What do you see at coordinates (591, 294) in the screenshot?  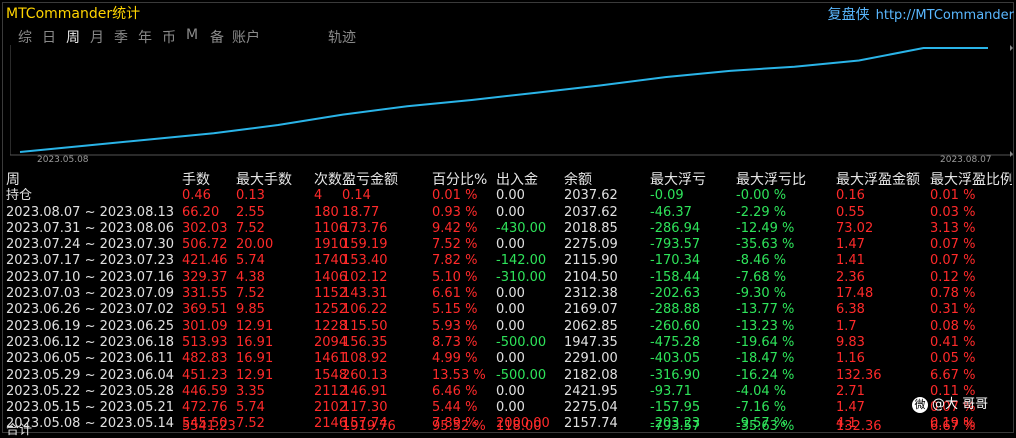 I see `table-cell: 2312.38` at bounding box center [591, 294].